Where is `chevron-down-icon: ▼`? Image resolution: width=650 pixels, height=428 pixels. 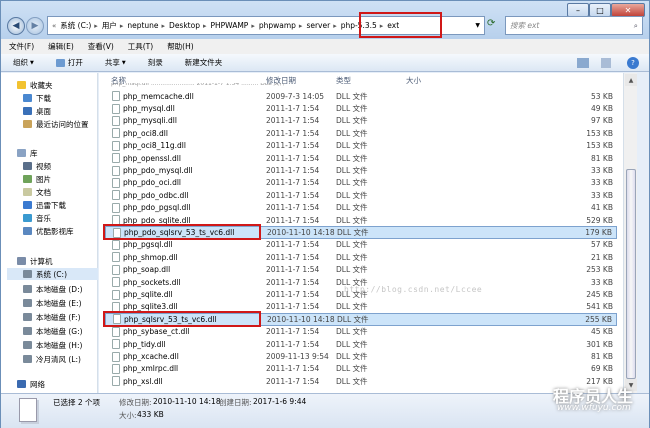
chevron-down-icon: ▼ is located at coordinates (477, 25).